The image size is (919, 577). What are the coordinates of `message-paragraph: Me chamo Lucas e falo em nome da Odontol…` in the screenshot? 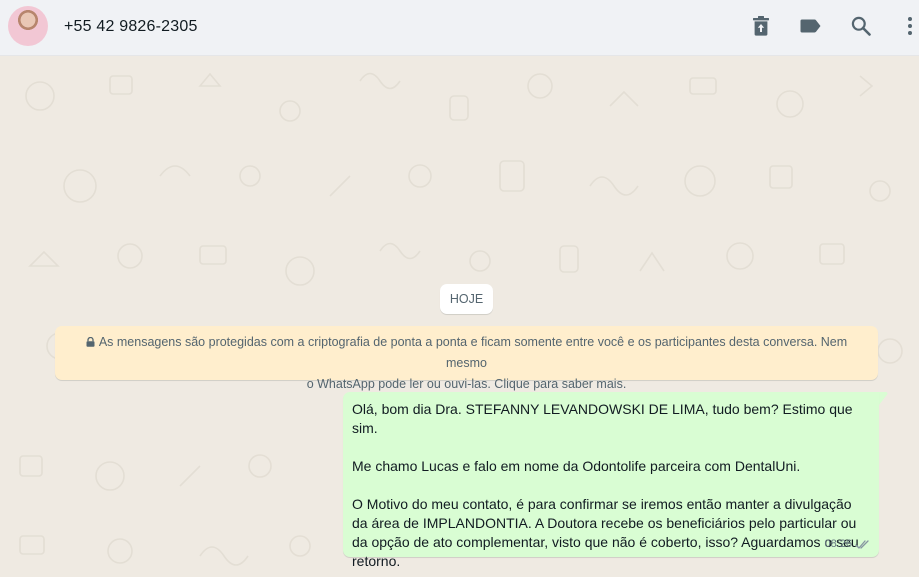 It's located at (576, 466).